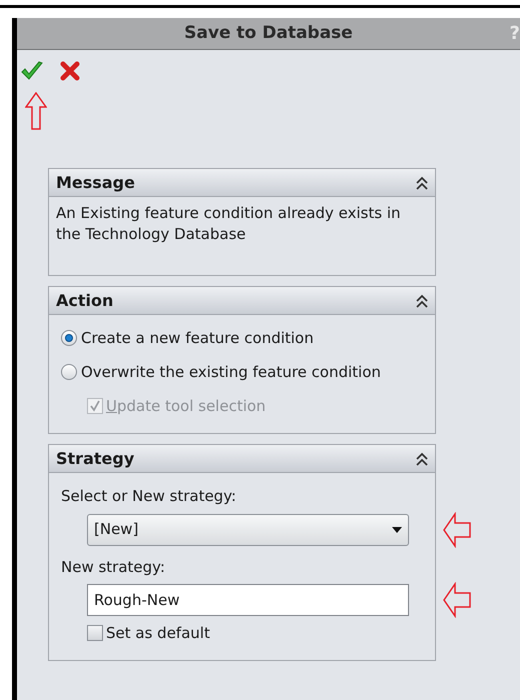 This screenshot has width=520, height=700. Describe the element at coordinates (242, 301) in the screenshot. I see `panel-header: Action` at that location.